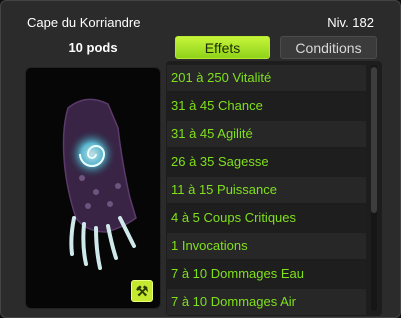 The width and height of the screenshot is (401, 318). I want to click on item-name: Cape du Korriandre, so click(84, 22).